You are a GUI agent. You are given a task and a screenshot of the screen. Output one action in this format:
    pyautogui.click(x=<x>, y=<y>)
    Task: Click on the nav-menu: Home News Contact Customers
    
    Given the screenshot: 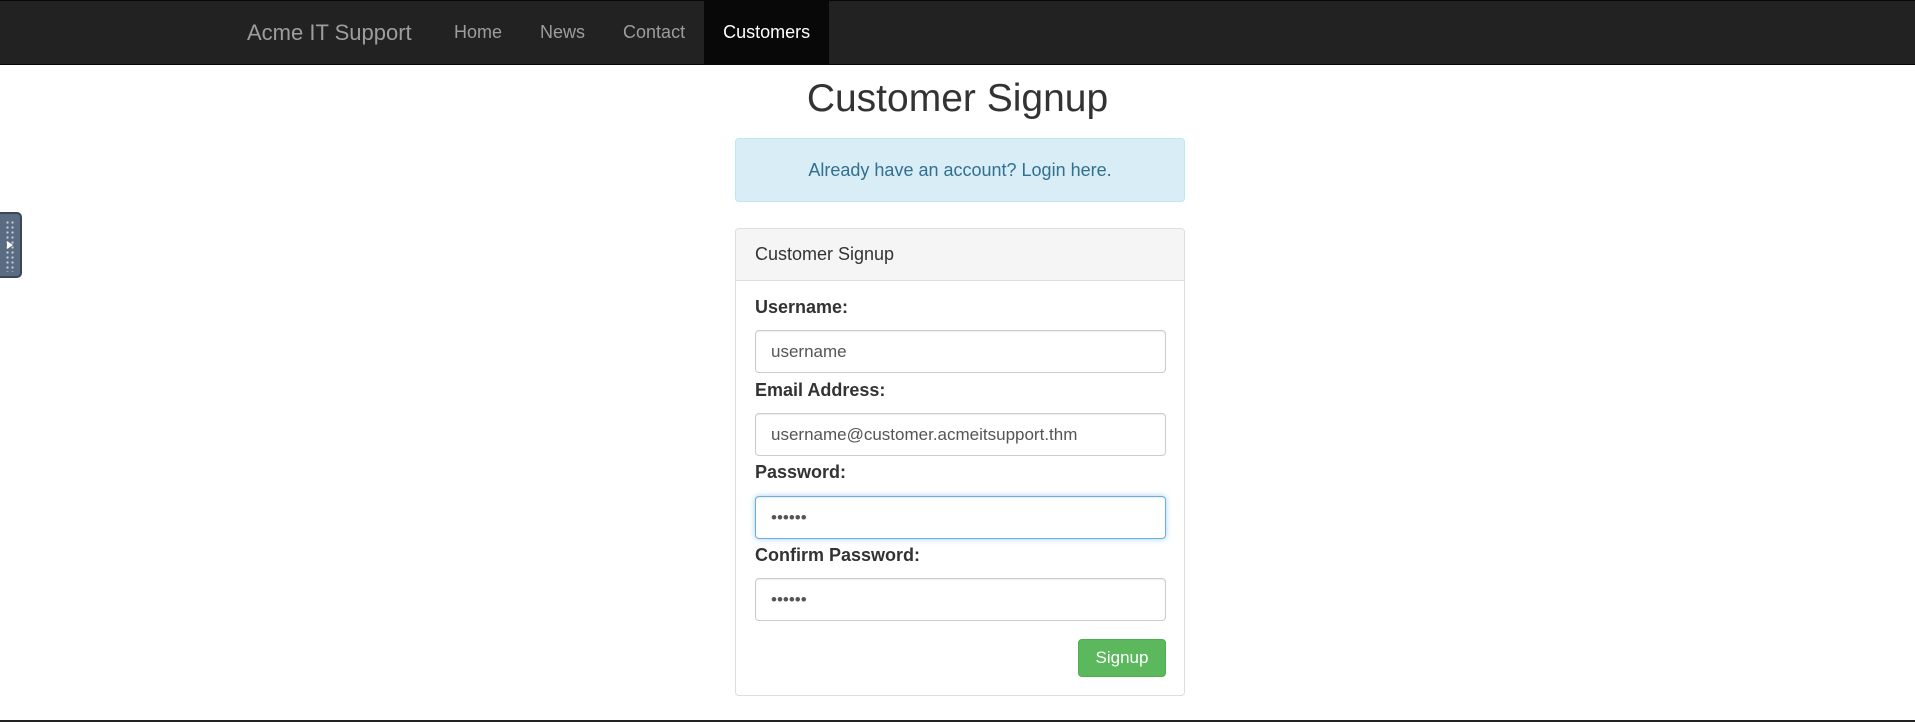 What is the action you would take?
    pyautogui.click(x=632, y=32)
    